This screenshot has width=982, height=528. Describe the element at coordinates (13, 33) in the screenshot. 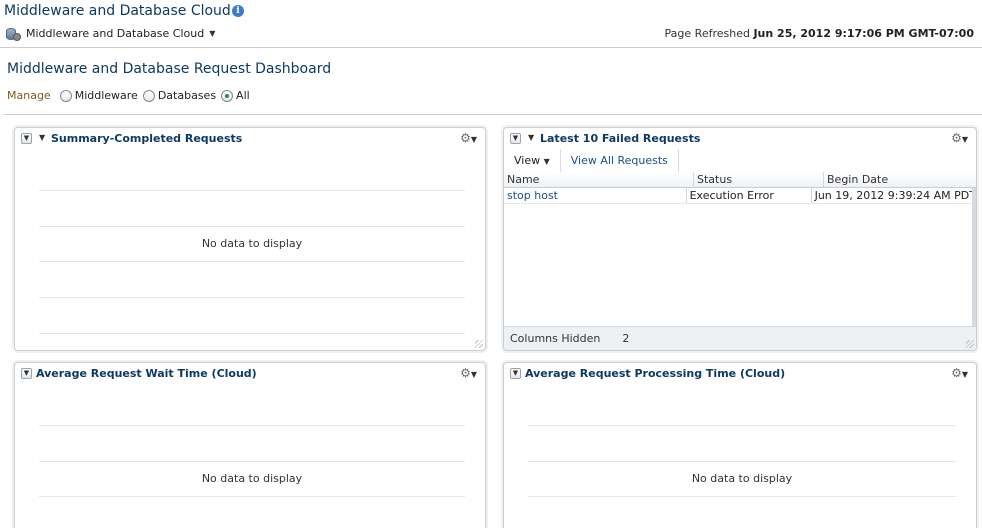

I see `database-icon` at that location.